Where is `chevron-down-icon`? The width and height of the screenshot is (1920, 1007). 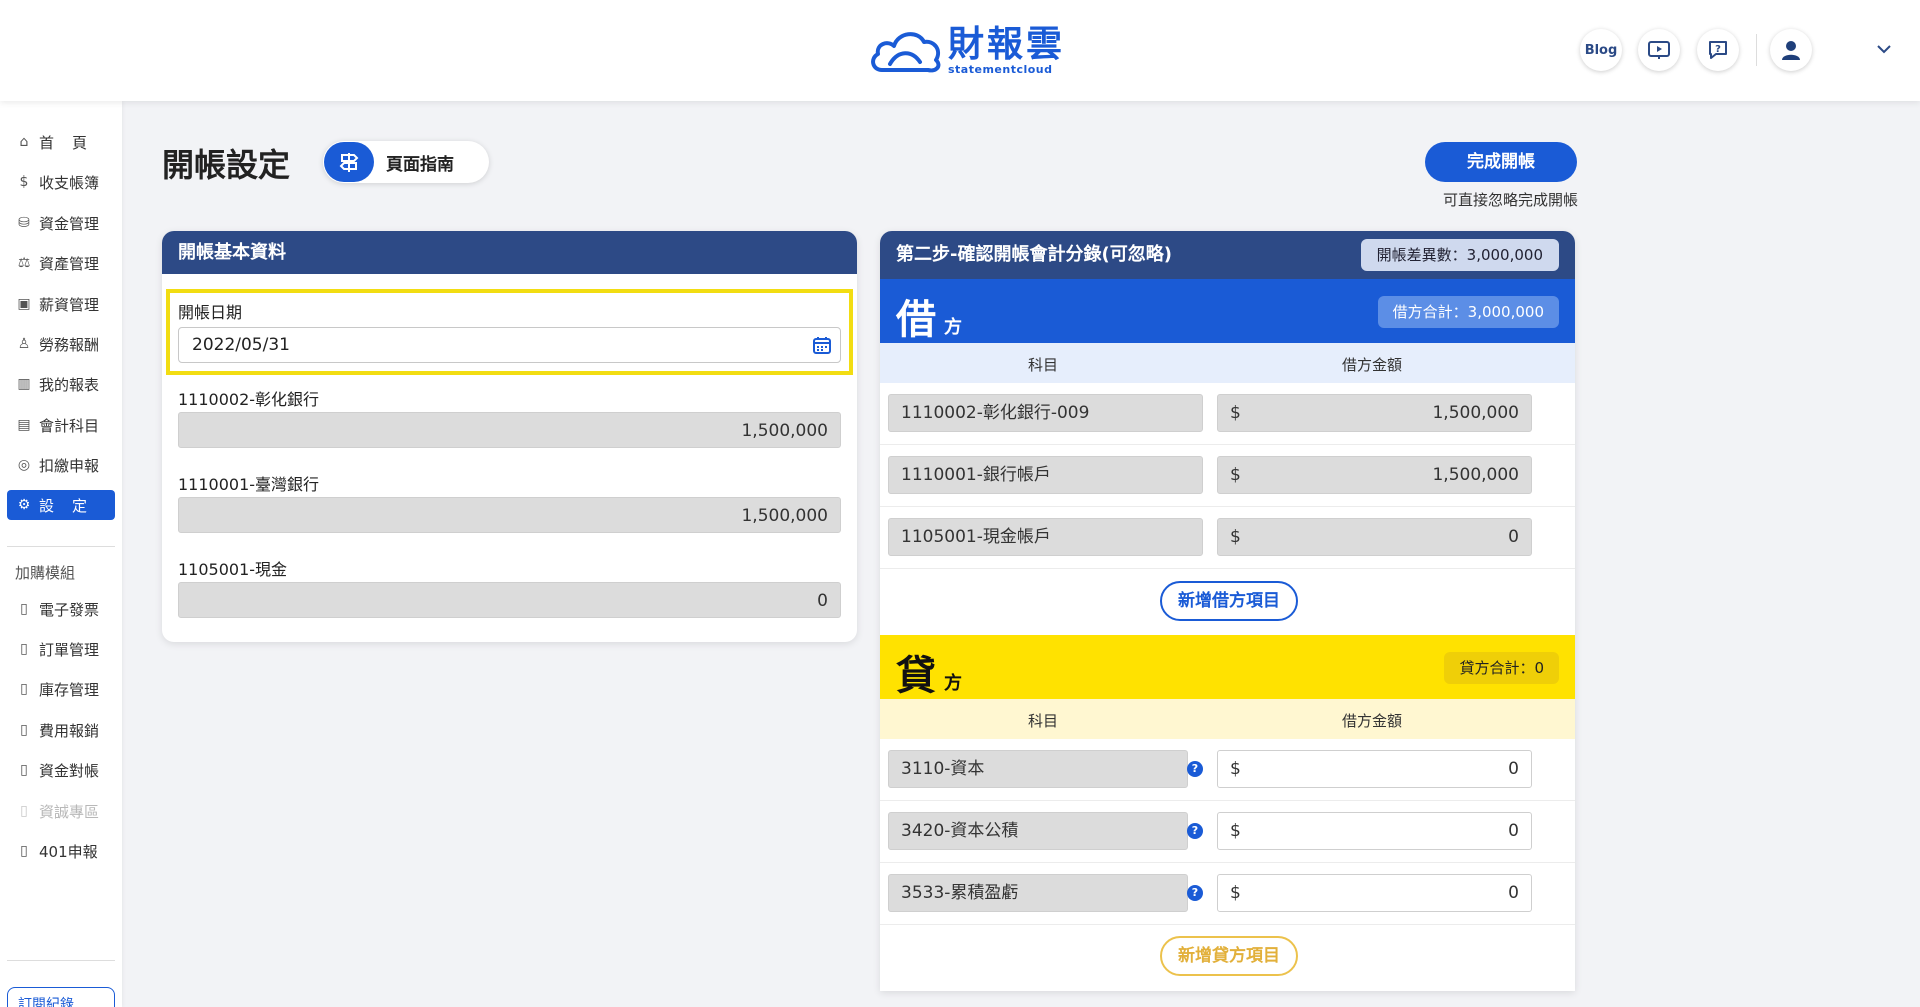
chevron-down-icon is located at coordinates (1884, 48).